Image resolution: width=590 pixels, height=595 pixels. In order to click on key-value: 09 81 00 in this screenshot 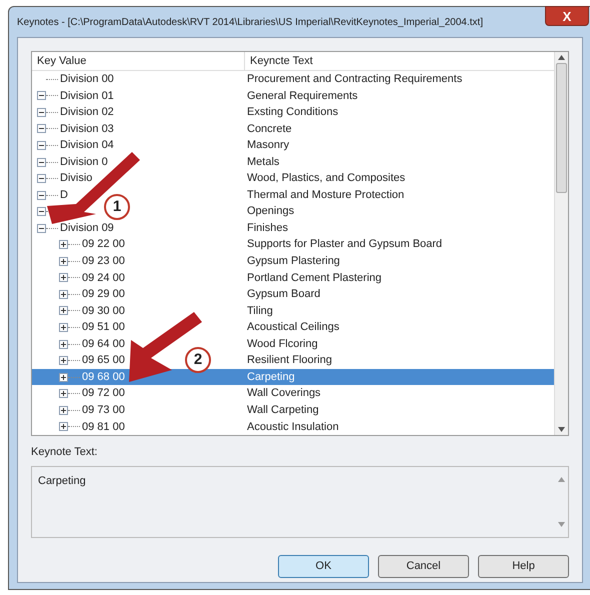, I will do `click(103, 427)`.